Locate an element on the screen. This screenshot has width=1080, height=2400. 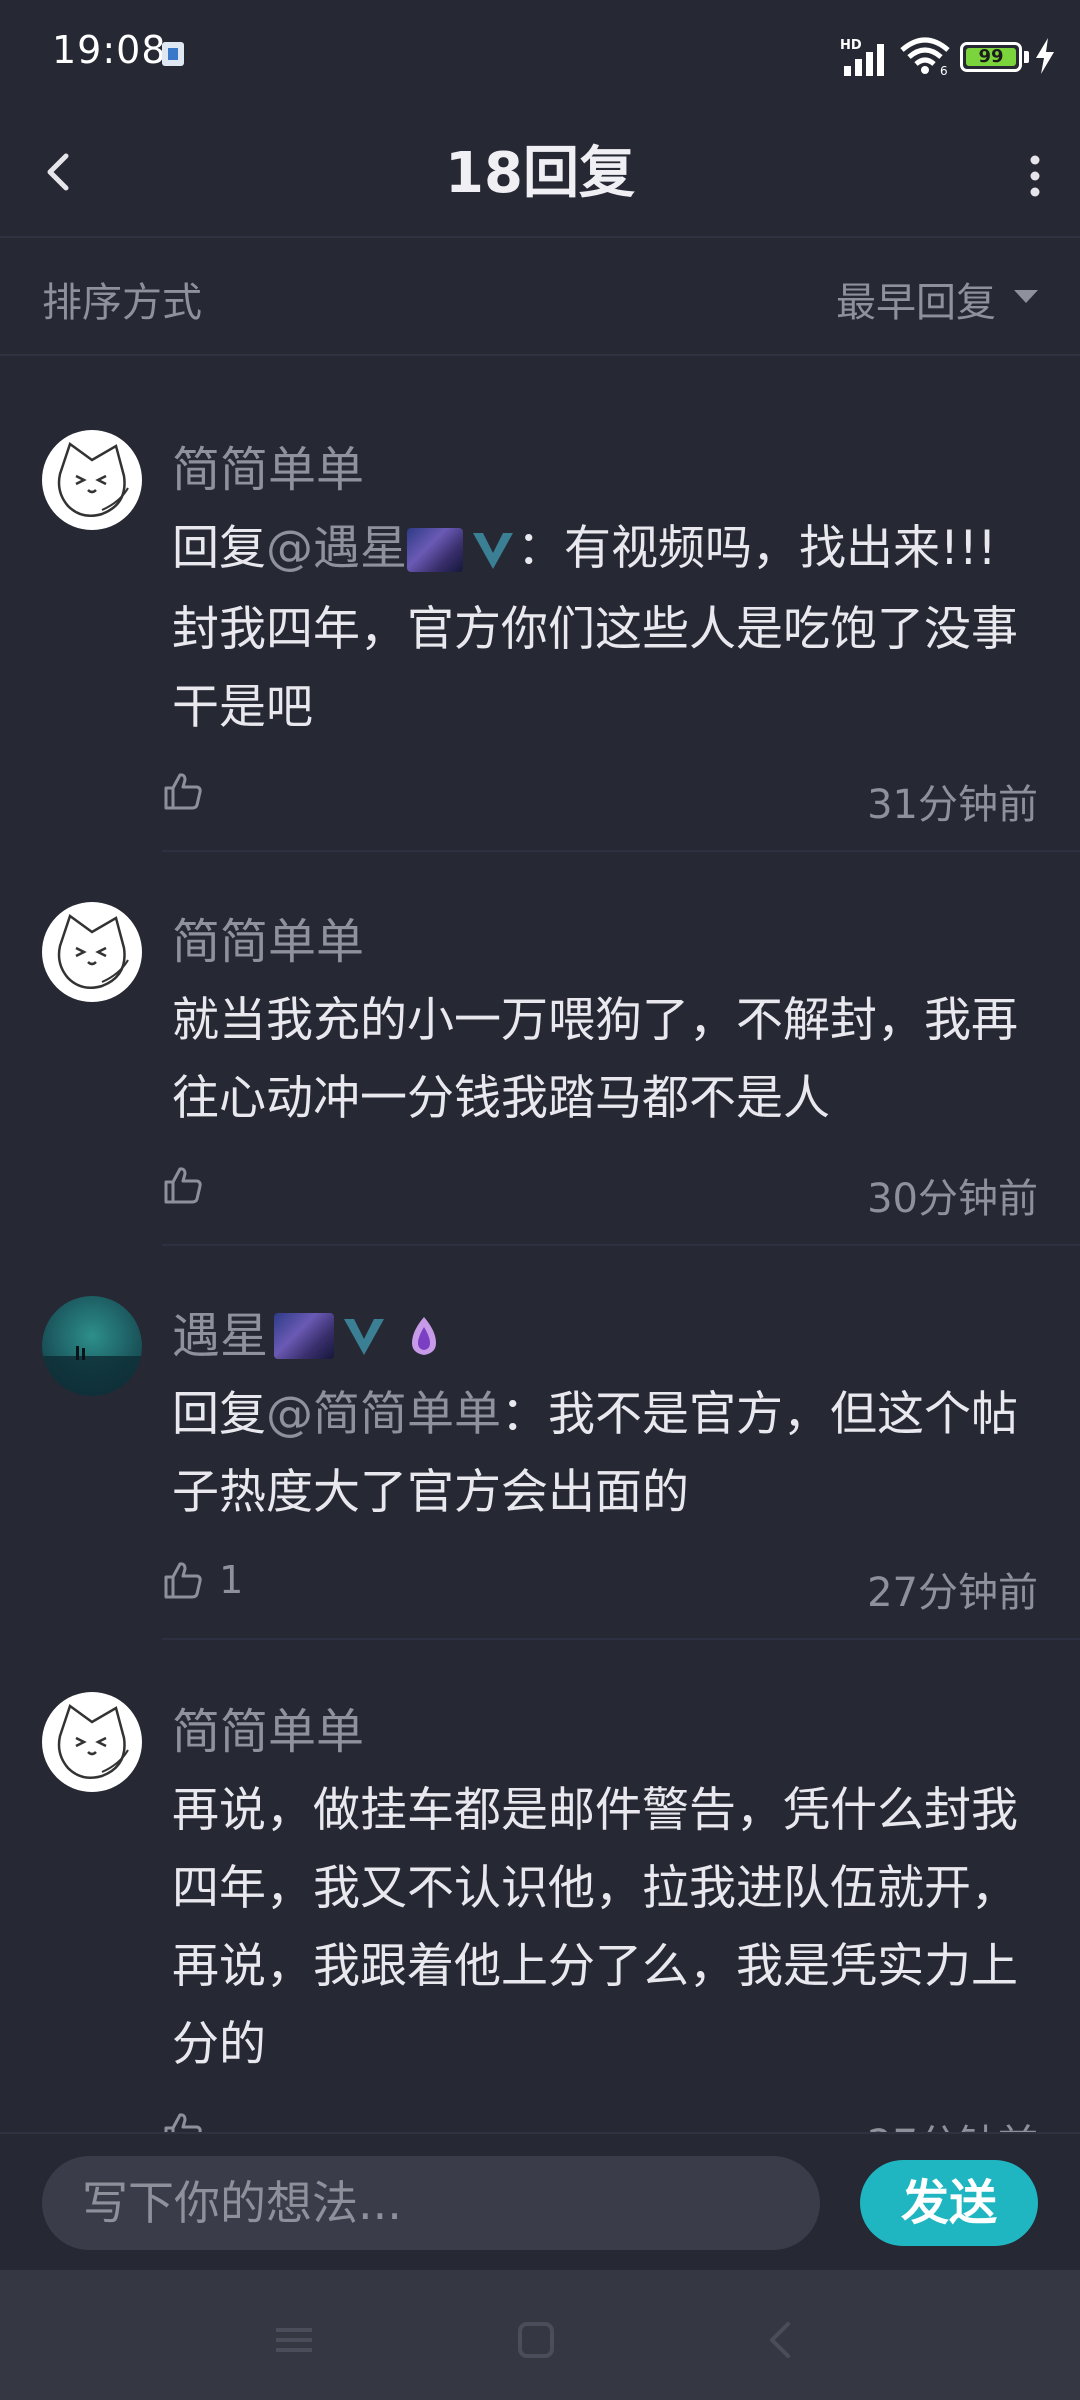
reply-bar: 发送 is located at coordinates (540, 2202).